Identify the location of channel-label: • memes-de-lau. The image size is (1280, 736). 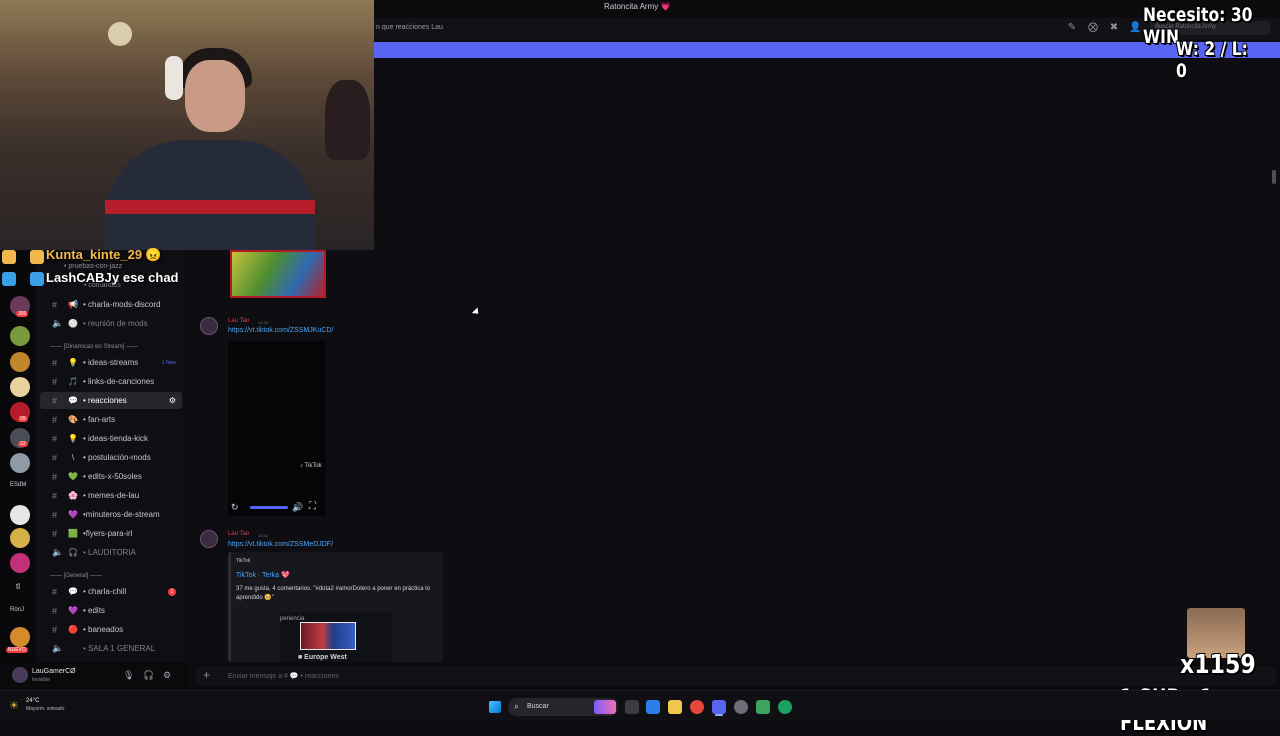
(111, 495).